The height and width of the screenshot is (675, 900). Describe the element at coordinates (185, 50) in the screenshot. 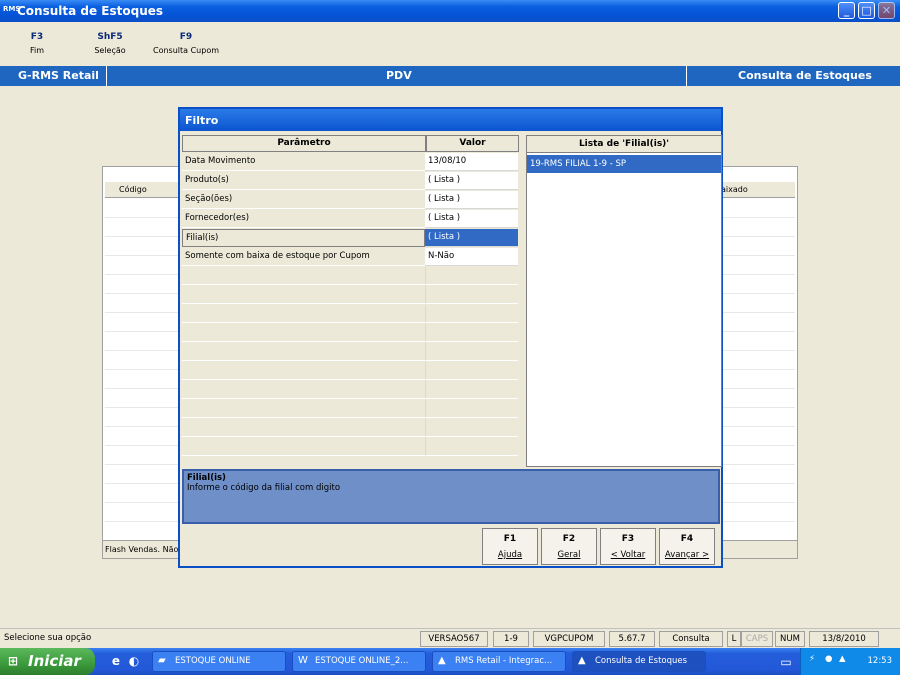

I see `fkey-label: Consulta Cupom` at that location.